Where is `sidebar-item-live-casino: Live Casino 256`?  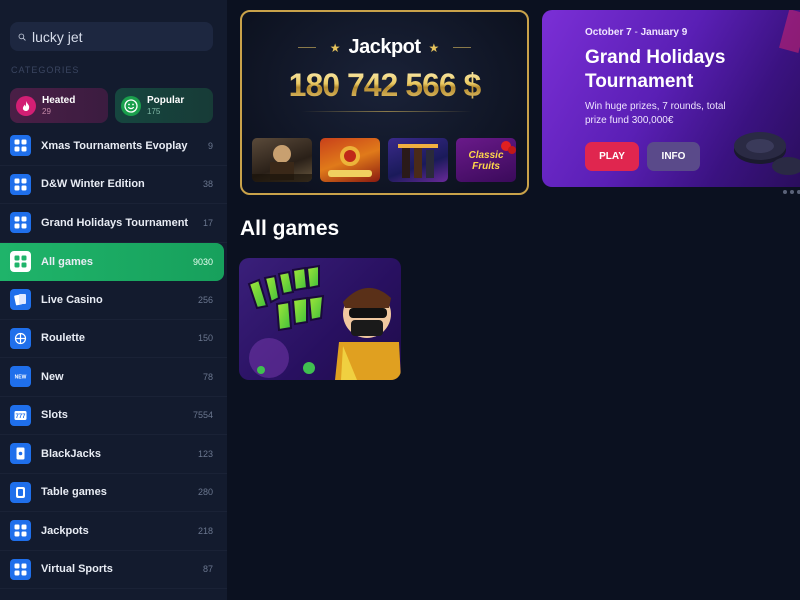 sidebar-item-live-casino: Live Casino 256 is located at coordinates (113, 300).